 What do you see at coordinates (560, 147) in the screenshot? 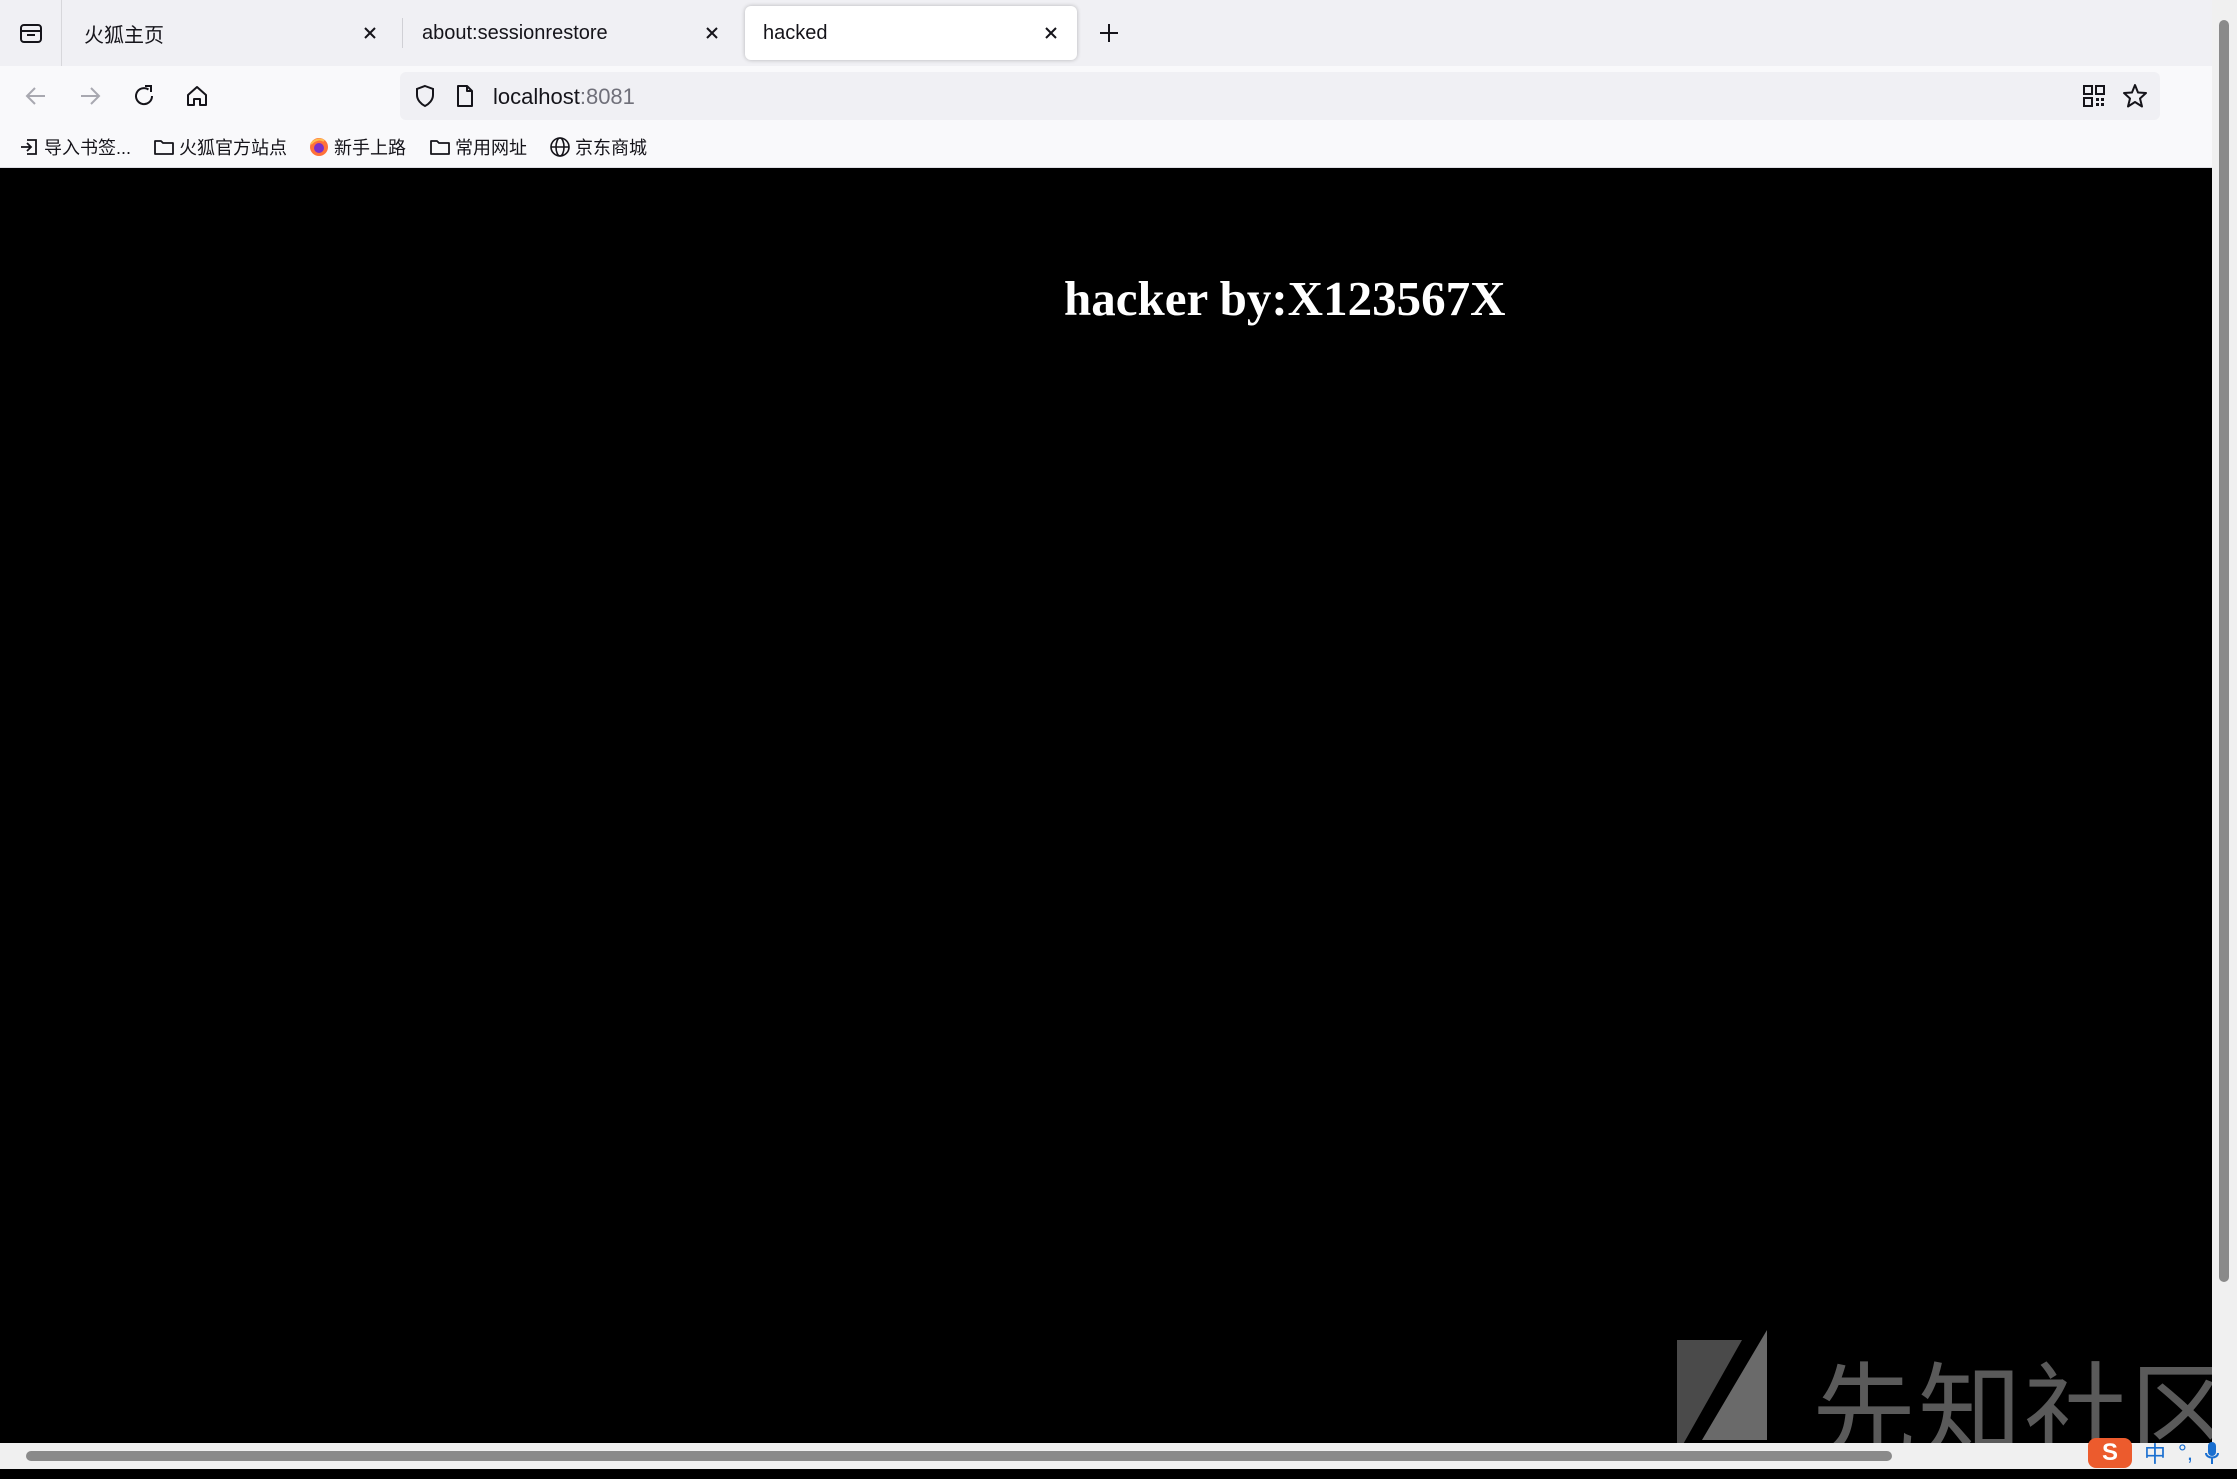
I see `globe-icon` at bounding box center [560, 147].